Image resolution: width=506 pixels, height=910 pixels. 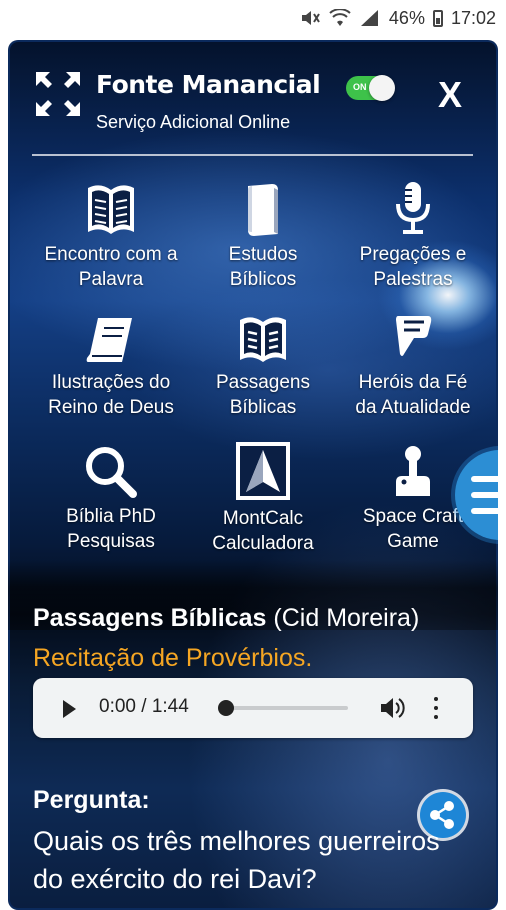 I want to click on menu-label-line1: Passagens, so click(x=262, y=382).